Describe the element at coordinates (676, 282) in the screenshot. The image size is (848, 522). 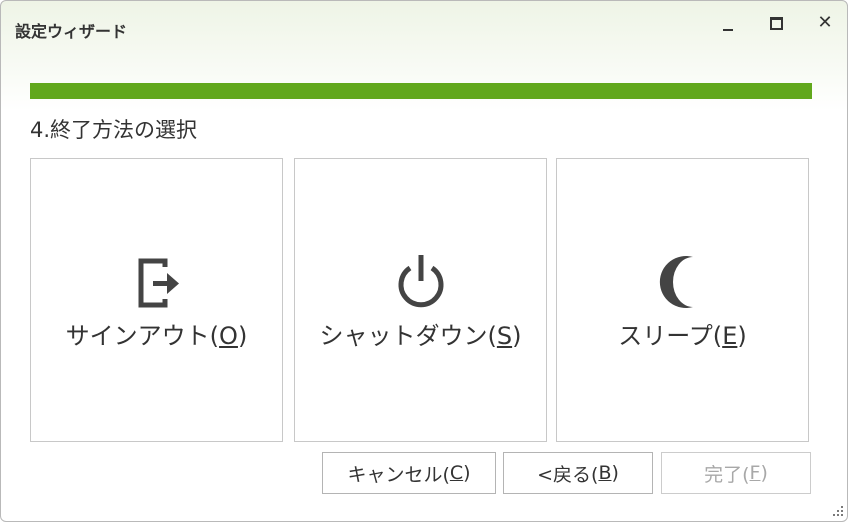
I see `moon-icon` at that location.